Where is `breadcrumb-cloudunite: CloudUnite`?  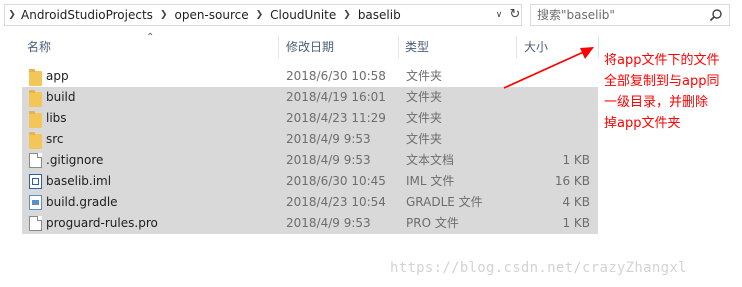 breadcrumb-cloudunite: CloudUnite is located at coordinates (303, 15).